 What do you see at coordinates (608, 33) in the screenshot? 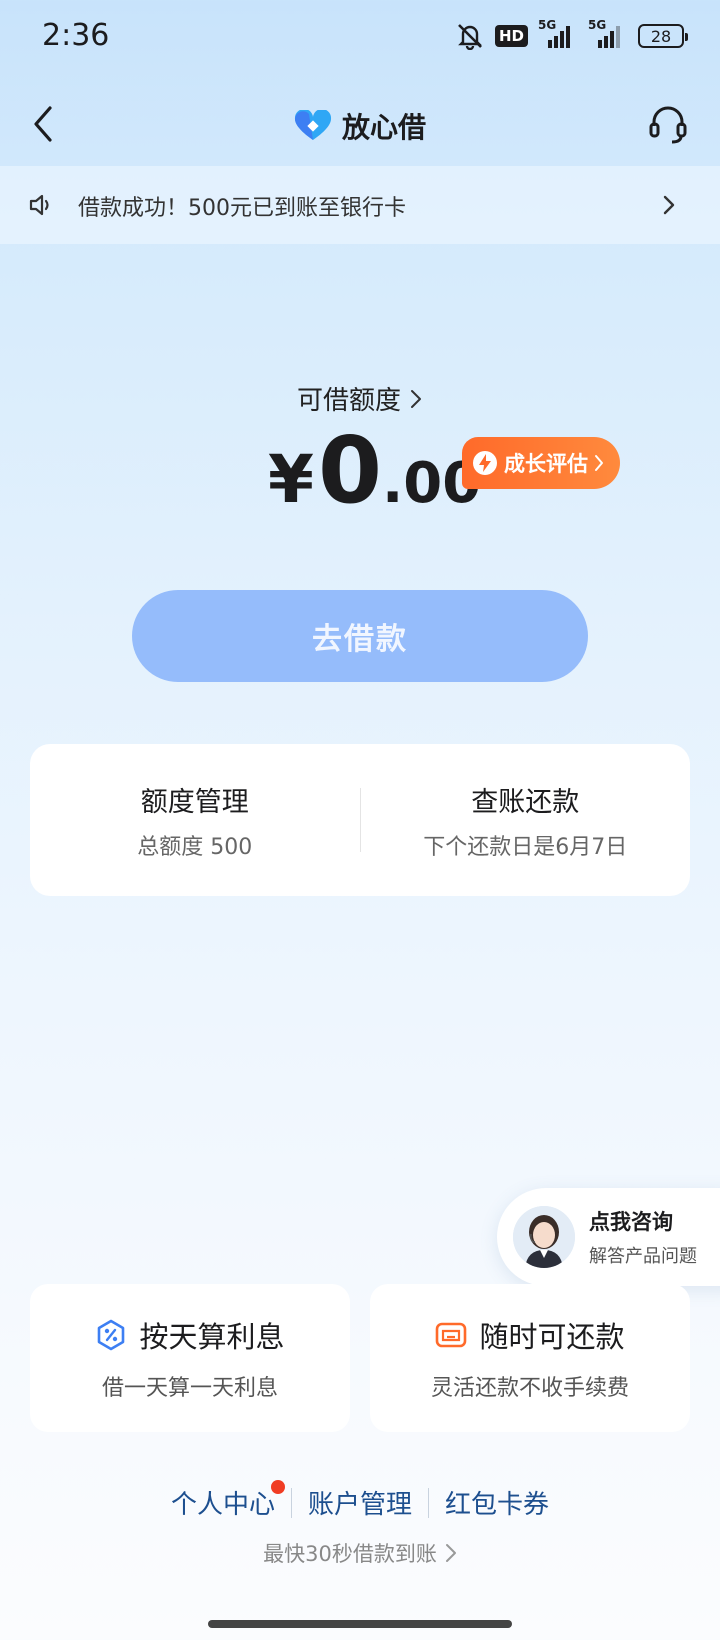
I see `signal-icon-2: 5G` at bounding box center [608, 33].